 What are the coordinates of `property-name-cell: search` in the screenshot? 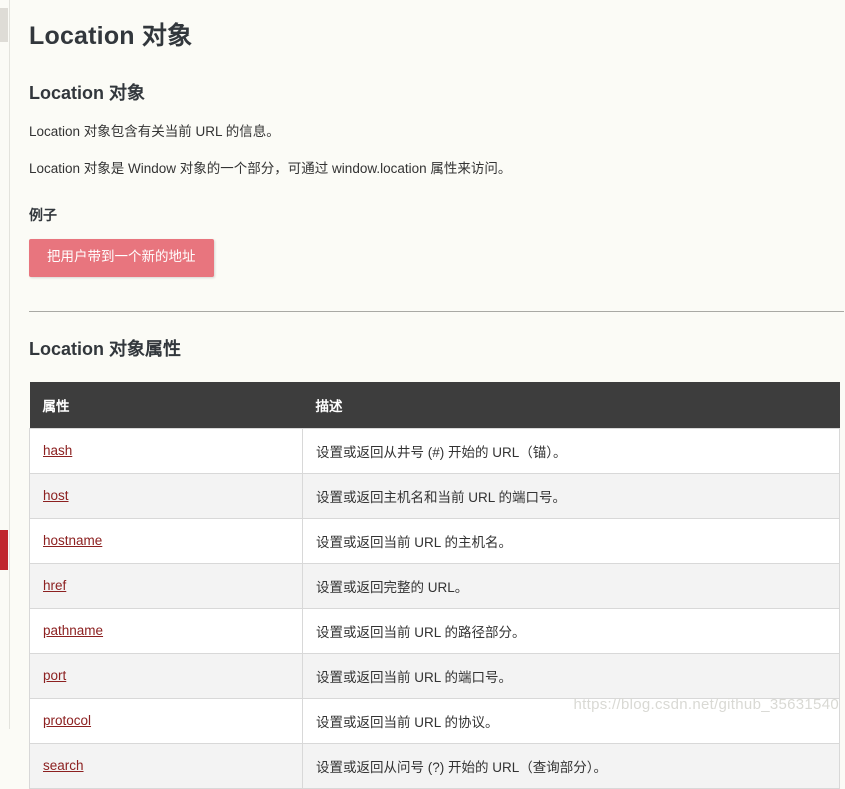 It's located at (166, 765).